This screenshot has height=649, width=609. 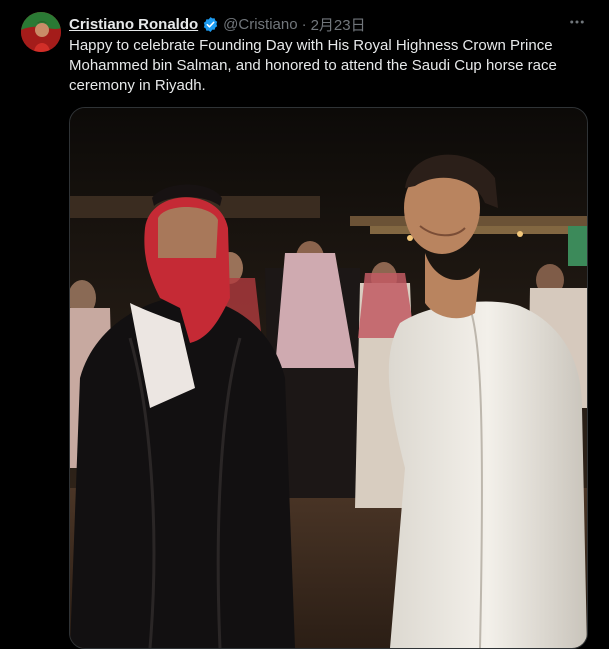 I want to click on tweet-header: Cristiano Ronaldo @Cristiano · 2月23日, so click(x=217, y=24).